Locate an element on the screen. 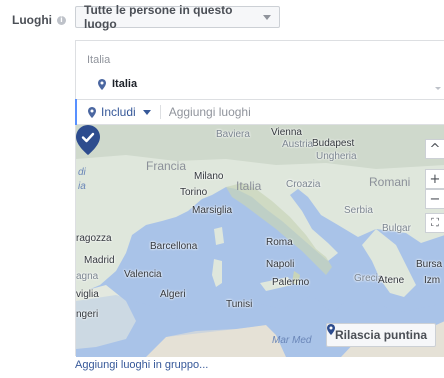 This screenshot has width=444, height=378. map-label-algeri: Algeri is located at coordinates (173, 294).